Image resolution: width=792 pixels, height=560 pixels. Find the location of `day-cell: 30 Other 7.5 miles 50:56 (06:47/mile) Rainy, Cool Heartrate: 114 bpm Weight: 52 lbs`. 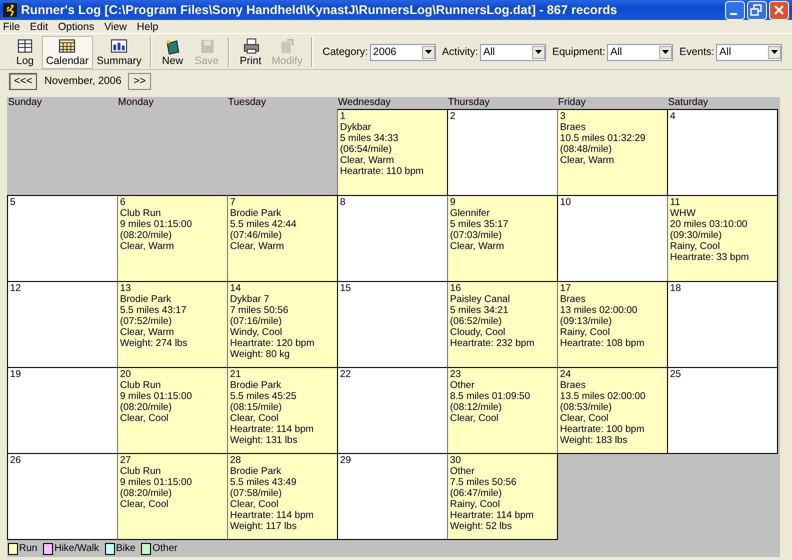

day-cell: 30 Other 7.5 miles 50:56 (06:47/mile) Rainy, Cool Heartrate: 114 bpm Weight: 52 lbs is located at coordinates (502, 496).